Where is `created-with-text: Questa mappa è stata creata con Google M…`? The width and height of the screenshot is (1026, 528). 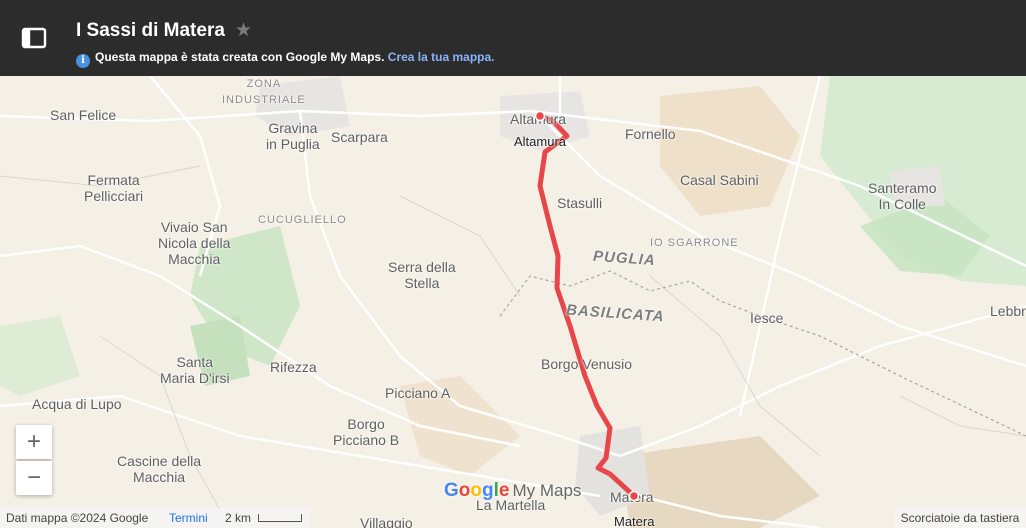
created-with-text: Questa mappa è stata creata con Google M… is located at coordinates (240, 57).